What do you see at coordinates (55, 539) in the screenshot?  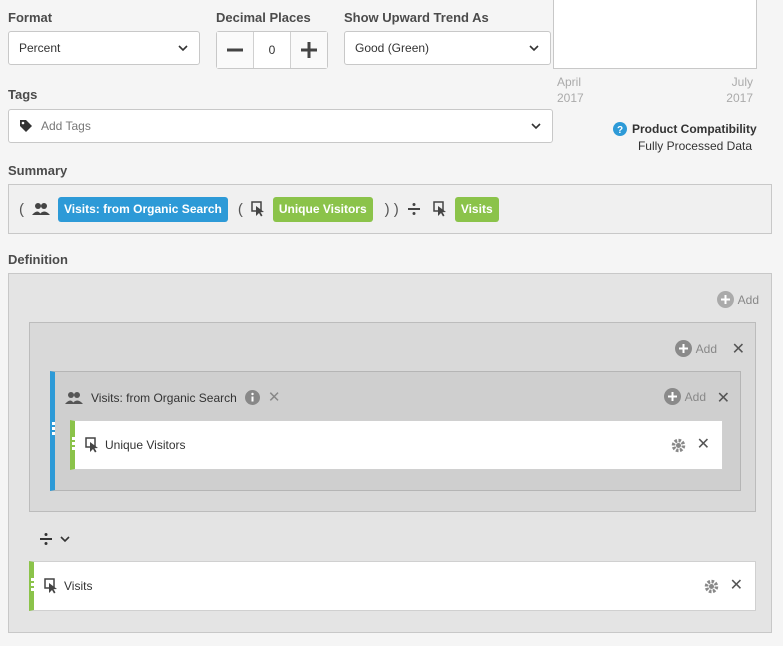 I see `operator-select` at bounding box center [55, 539].